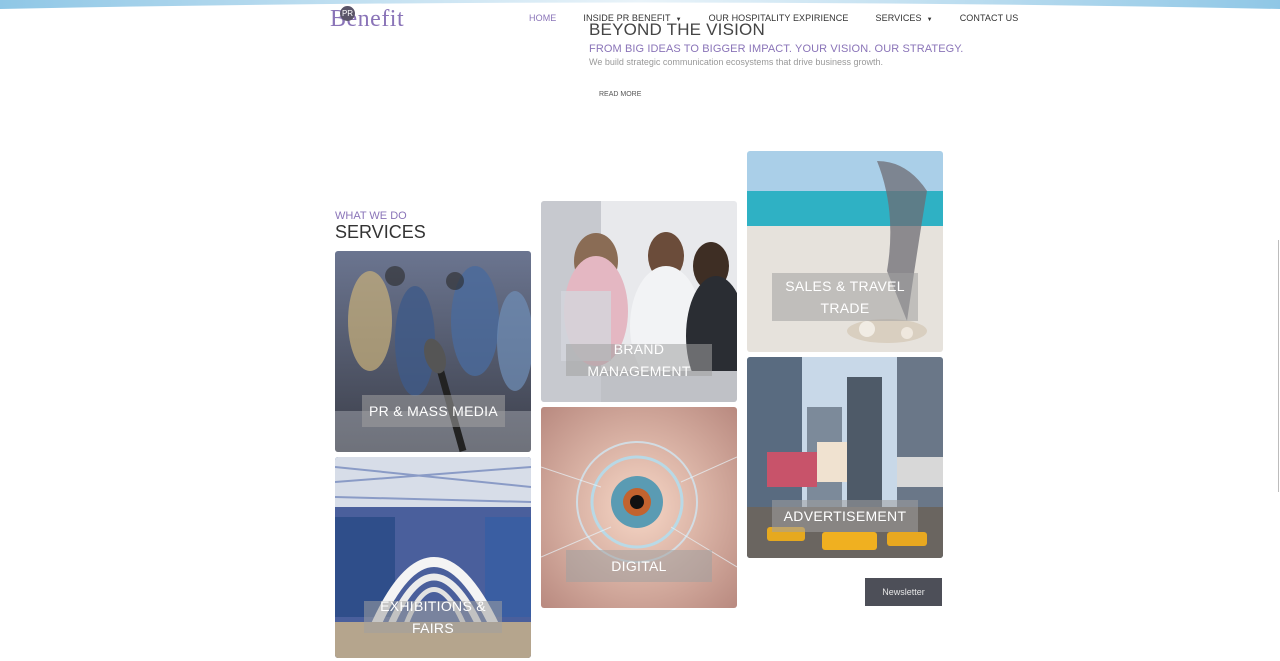 The image size is (1280, 661). What do you see at coordinates (620, 94) in the screenshot?
I see `read-more-link: READ MORE` at bounding box center [620, 94].